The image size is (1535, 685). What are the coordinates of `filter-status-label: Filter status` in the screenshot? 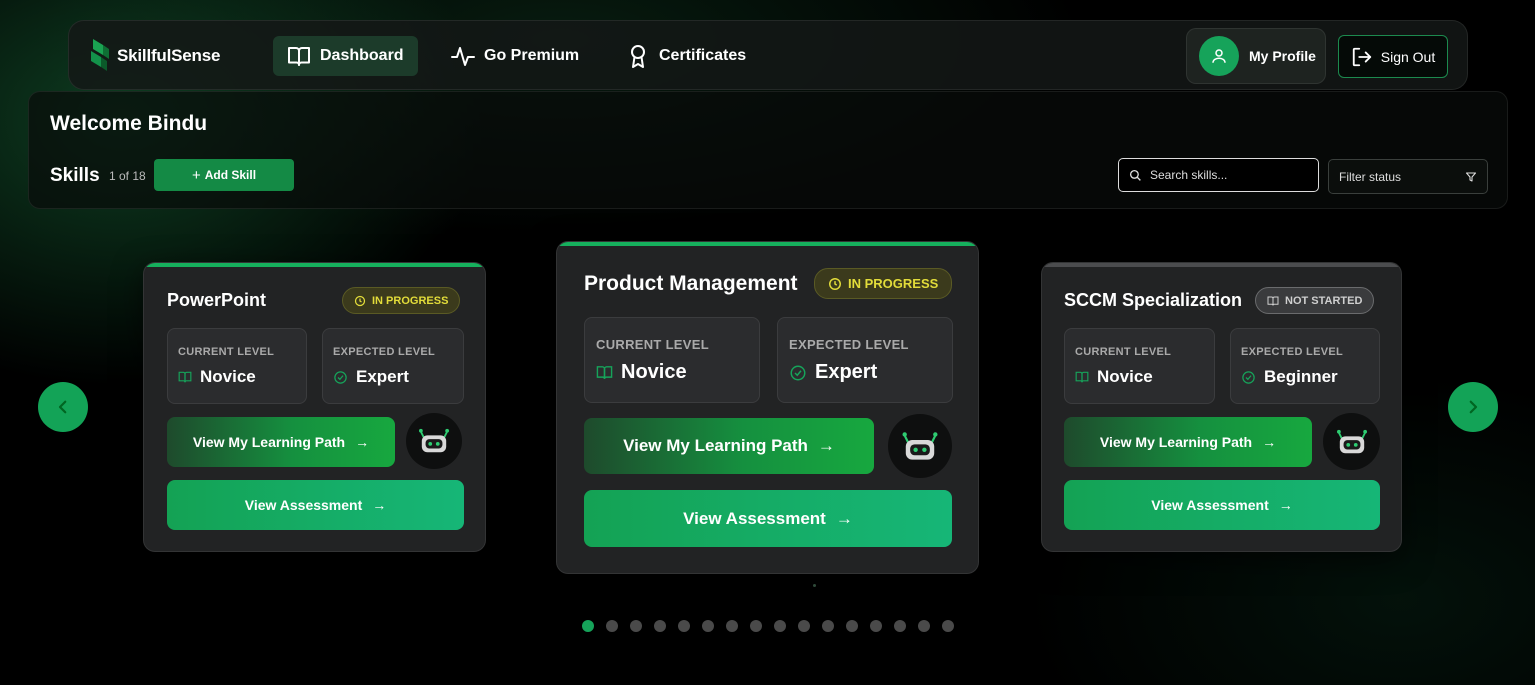 It's located at (1370, 176).